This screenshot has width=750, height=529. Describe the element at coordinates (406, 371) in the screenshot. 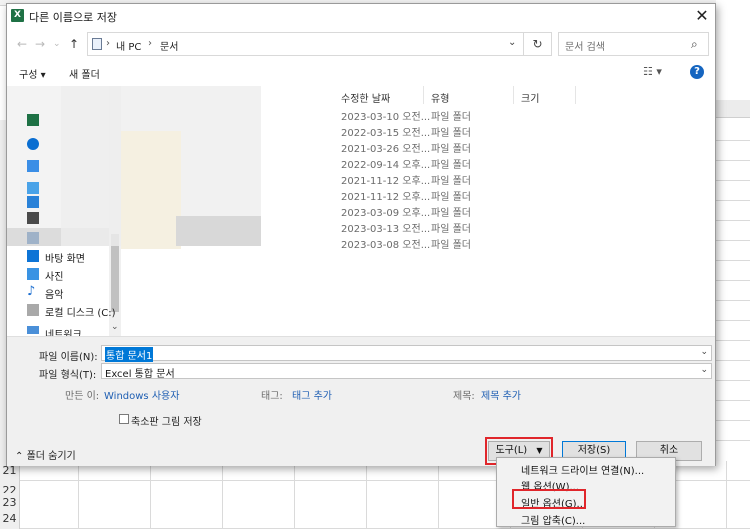

I see `filetype-select: Excel 통합 문서 ⌄` at that location.